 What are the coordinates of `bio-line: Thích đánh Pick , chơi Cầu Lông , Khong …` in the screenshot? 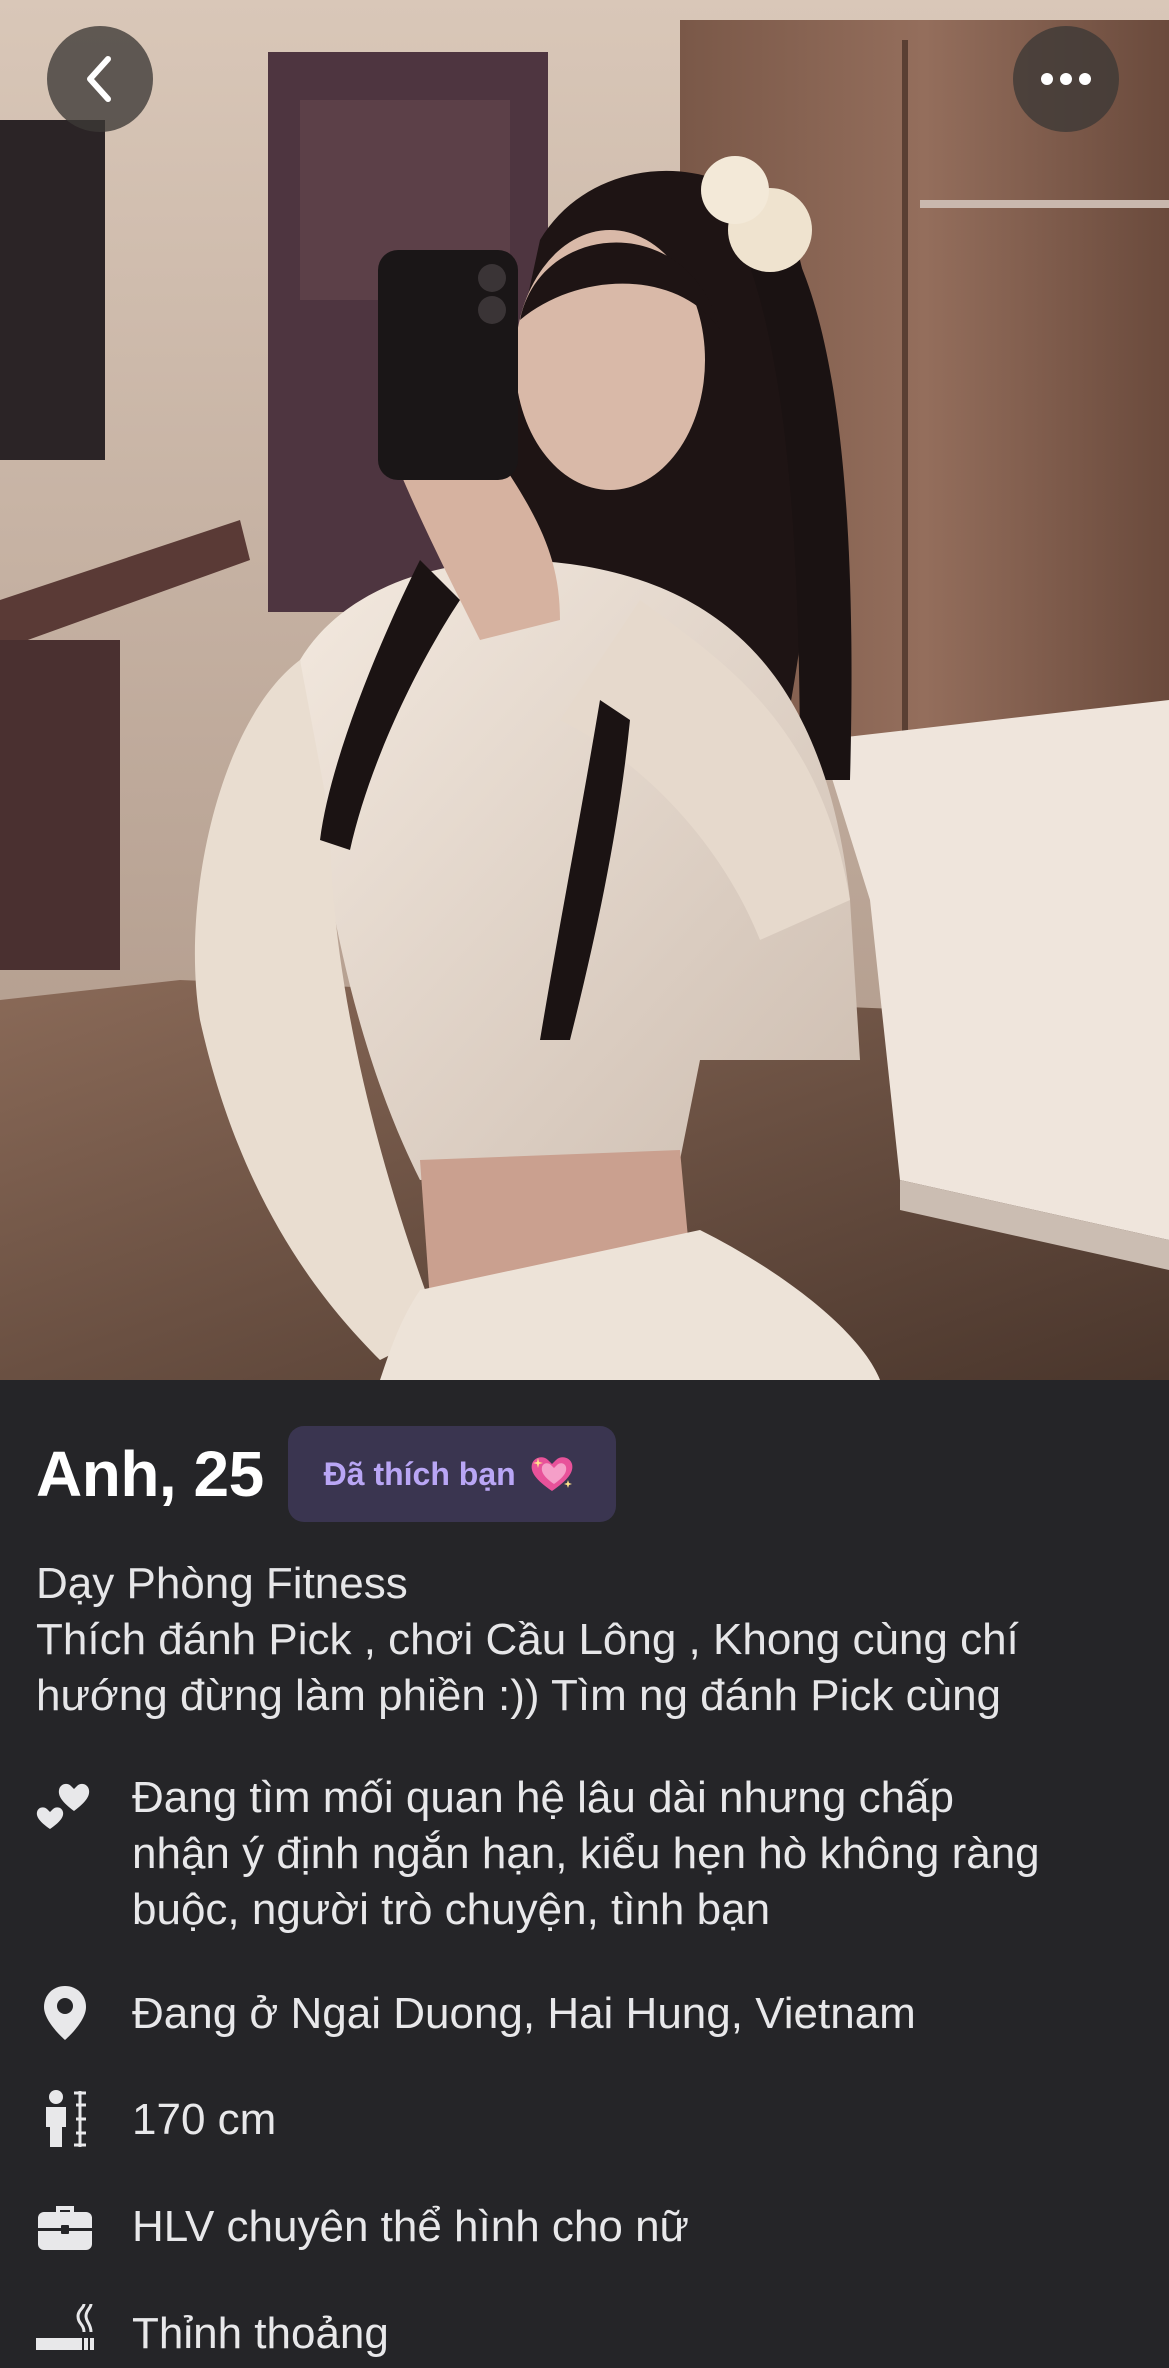 It's located at (527, 1639).